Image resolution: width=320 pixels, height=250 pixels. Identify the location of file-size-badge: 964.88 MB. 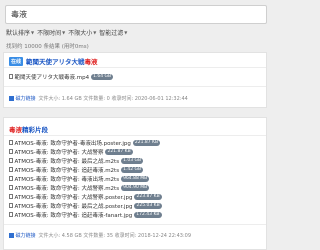
(135, 178).